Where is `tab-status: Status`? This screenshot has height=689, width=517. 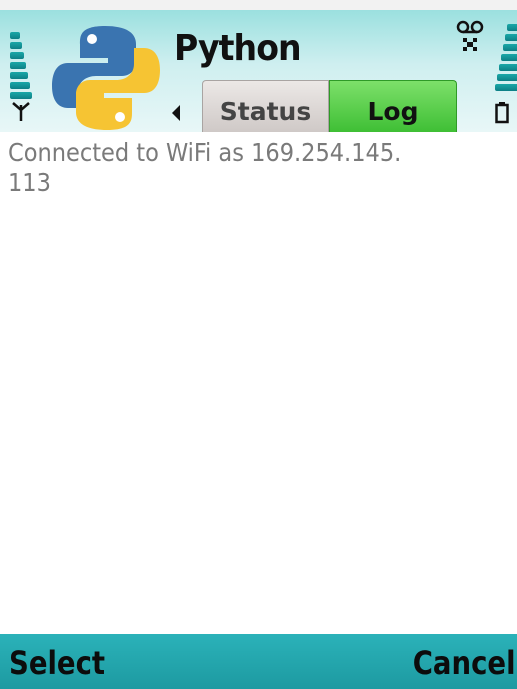 tab-status: Status is located at coordinates (265, 106).